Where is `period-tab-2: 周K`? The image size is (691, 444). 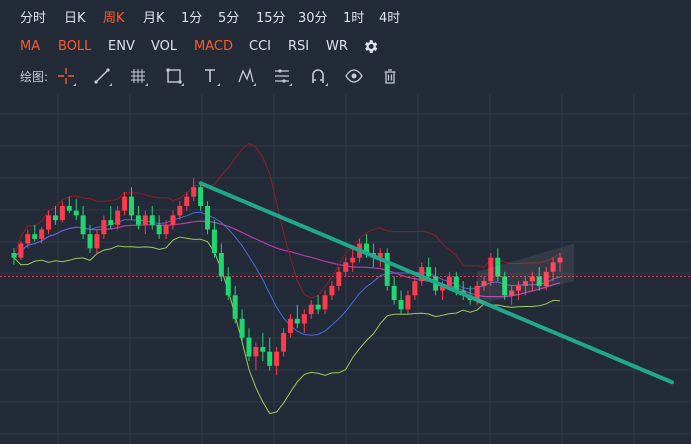 period-tab-2: 周K is located at coordinates (114, 19).